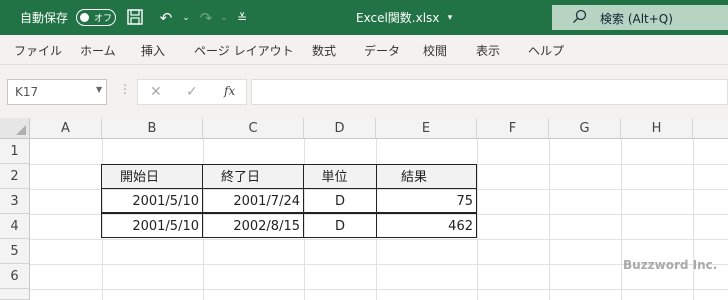 This screenshot has height=300, width=728. I want to click on undo-dropdown-icon: ⌄, so click(186, 18).